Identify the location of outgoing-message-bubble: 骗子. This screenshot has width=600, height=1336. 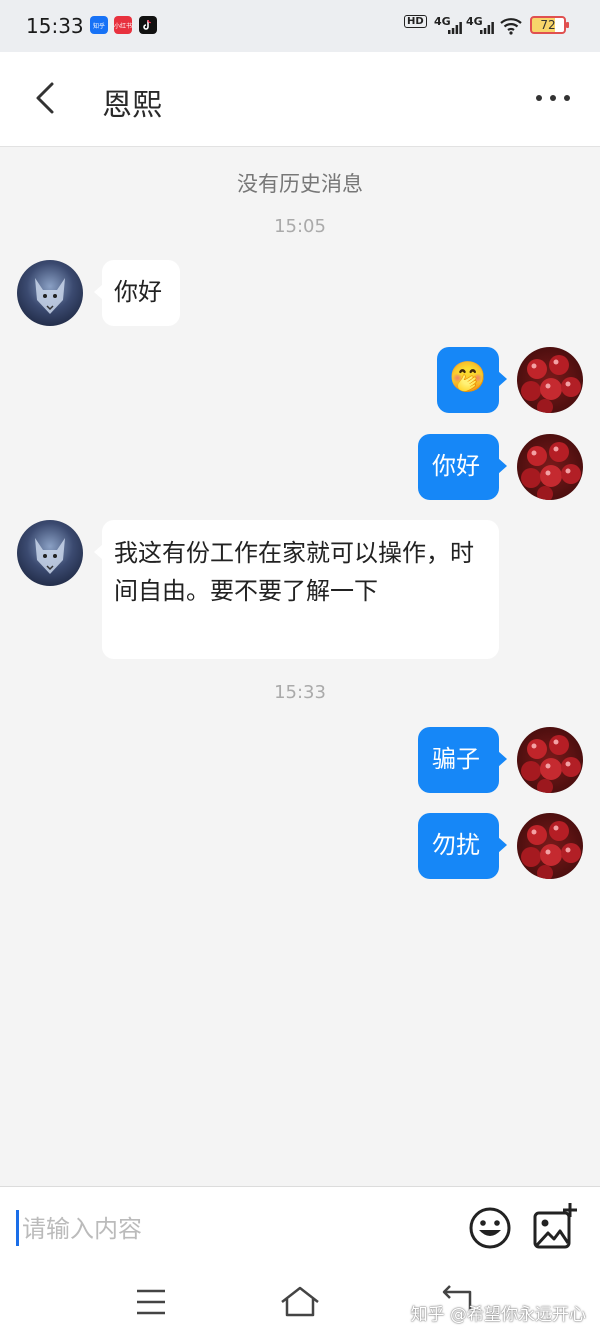
(462, 760).